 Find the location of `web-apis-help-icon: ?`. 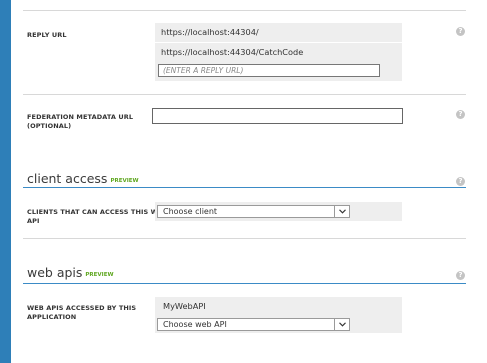

web-apis-help-icon: ? is located at coordinates (460, 275).